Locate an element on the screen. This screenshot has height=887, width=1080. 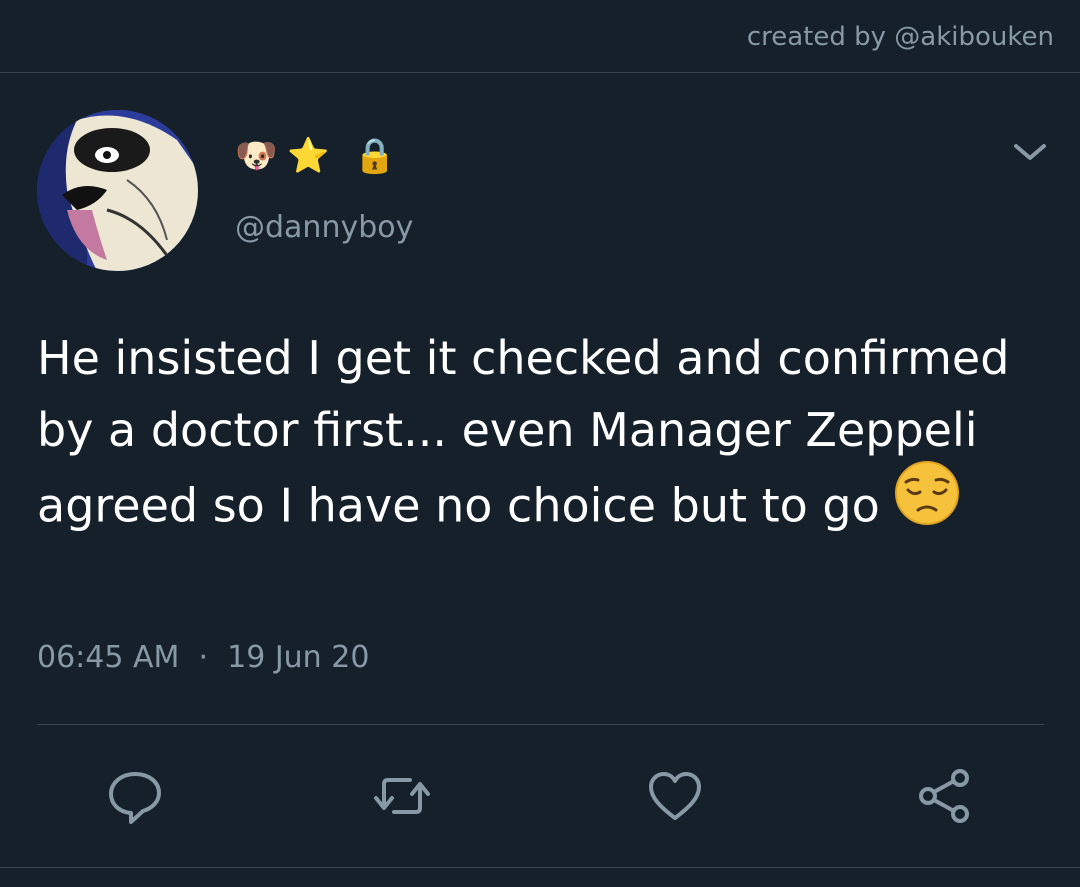
lock-icon: 🔒 is located at coordinates (375, 156).